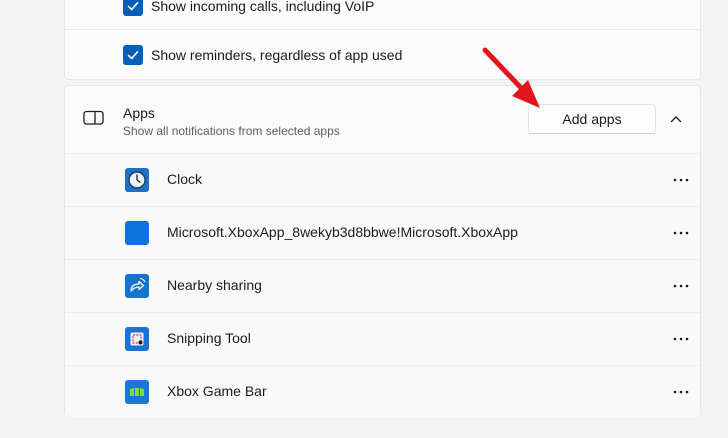 The height and width of the screenshot is (438, 728). What do you see at coordinates (209, 338) in the screenshot?
I see `app-name: Snipping Tool` at bounding box center [209, 338].